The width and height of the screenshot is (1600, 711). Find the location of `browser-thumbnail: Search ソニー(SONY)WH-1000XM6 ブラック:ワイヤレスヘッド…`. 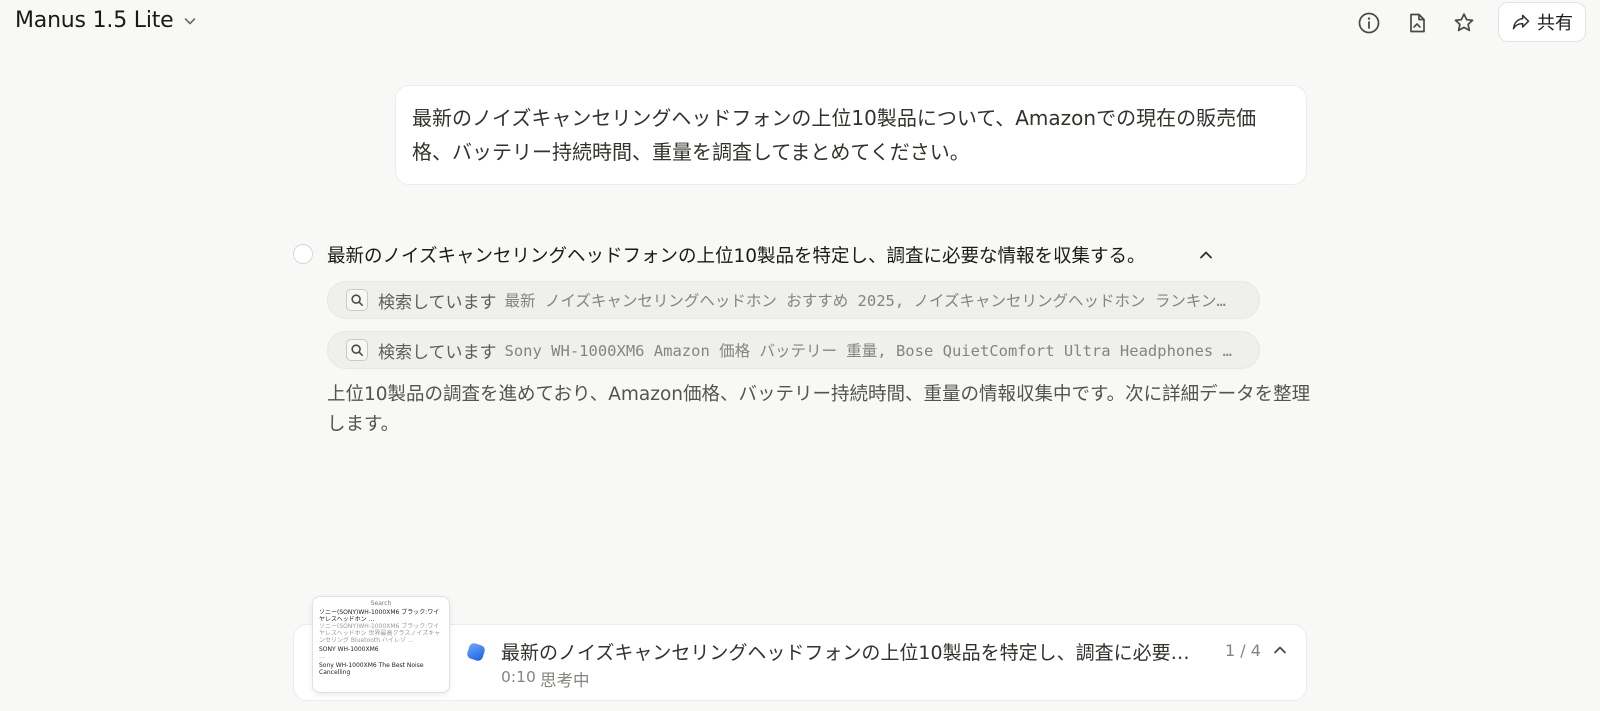

browser-thumbnail: Search ソニー(SONY)WH-1000XM6 ブラック:ワイヤレスヘッド… is located at coordinates (381, 644).